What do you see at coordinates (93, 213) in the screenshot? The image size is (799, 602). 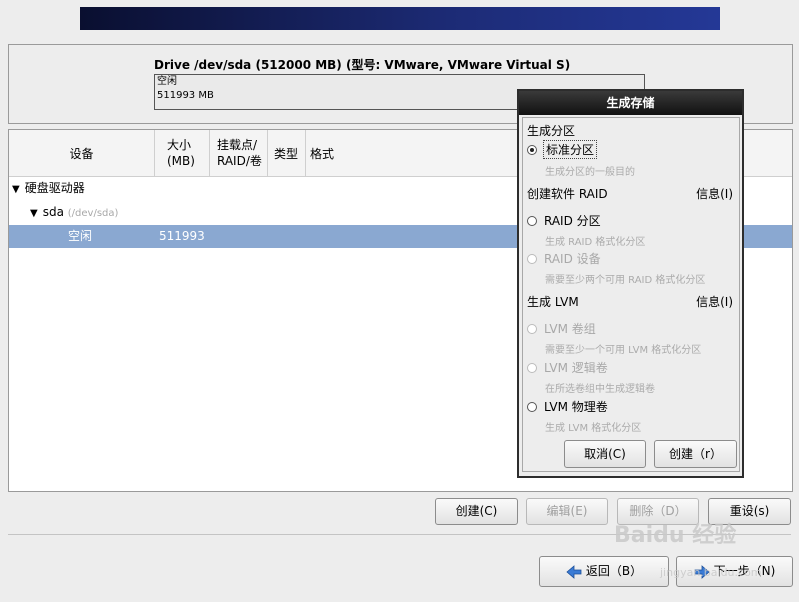 I see `device-path: (/dev/sda)` at bounding box center [93, 213].